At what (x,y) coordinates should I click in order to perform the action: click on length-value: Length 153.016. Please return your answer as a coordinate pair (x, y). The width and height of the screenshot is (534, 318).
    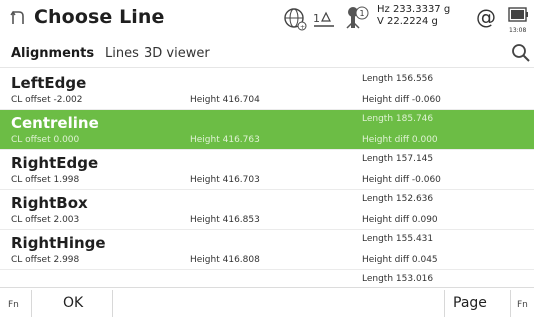
    Looking at the image, I should click on (398, 279).